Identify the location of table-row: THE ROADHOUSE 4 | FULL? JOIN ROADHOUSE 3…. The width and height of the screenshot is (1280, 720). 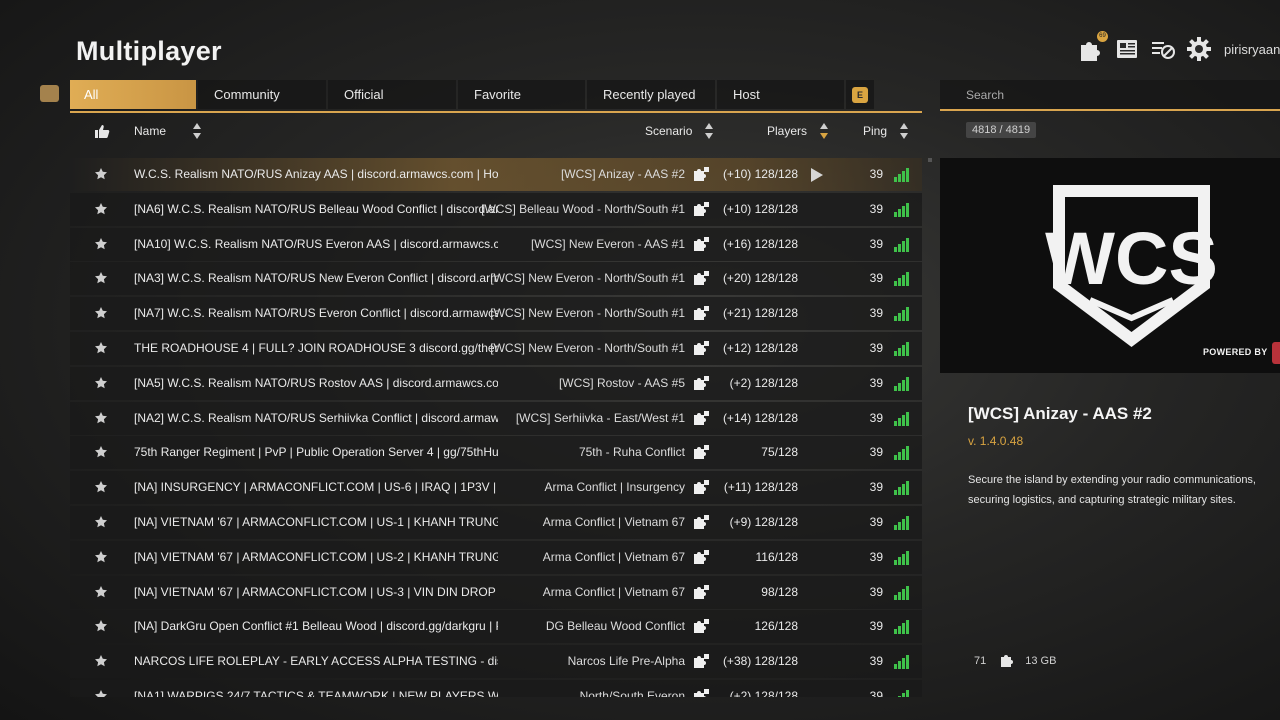
(496, 348).